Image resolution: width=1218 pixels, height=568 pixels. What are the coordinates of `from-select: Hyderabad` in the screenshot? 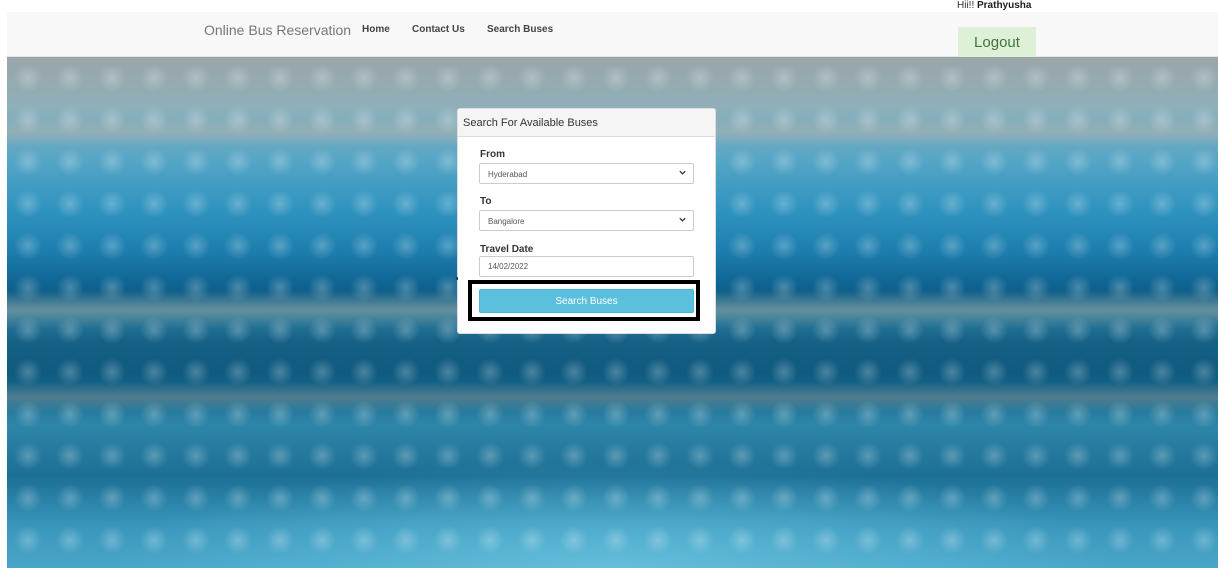 It's located at (586, 173).